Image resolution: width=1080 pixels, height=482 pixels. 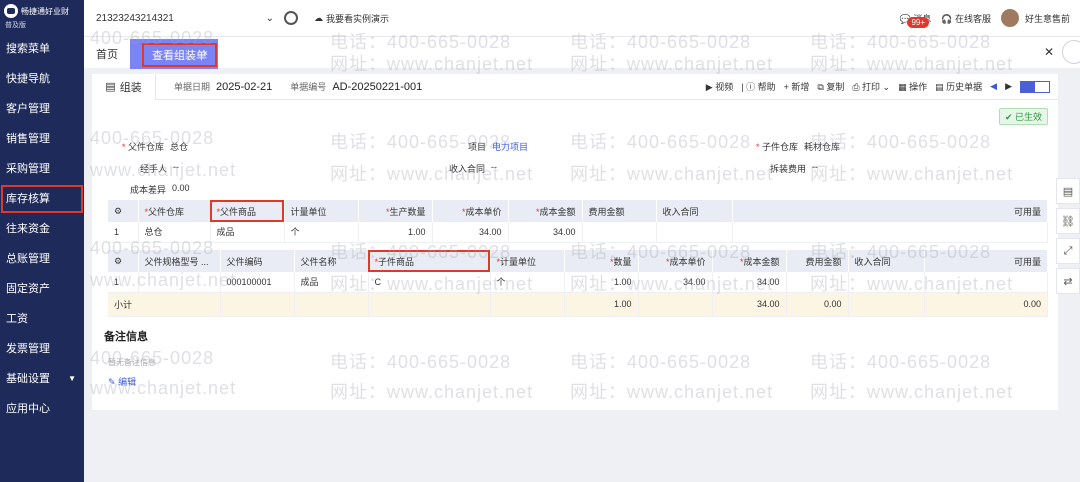 I want to click on copy-button: ⧉ 复制, so click(x=830, y=86).